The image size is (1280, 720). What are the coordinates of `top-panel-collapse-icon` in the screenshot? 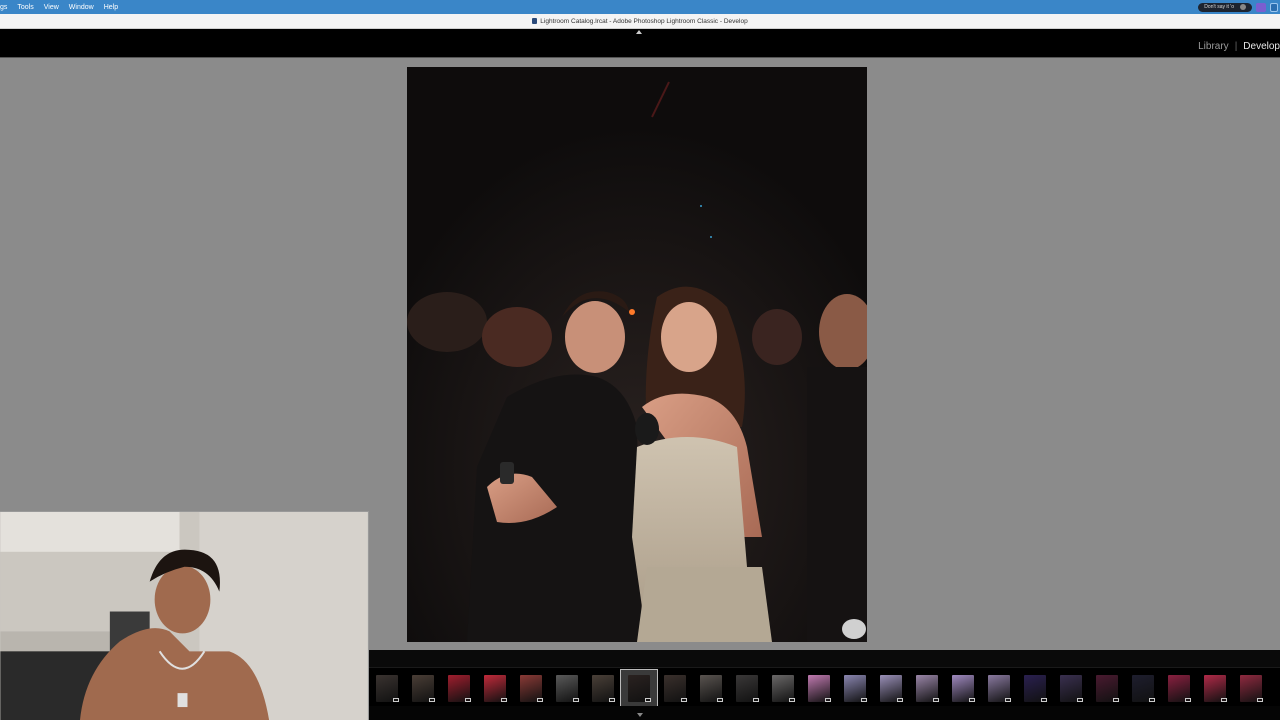 It's located at (639, 32).